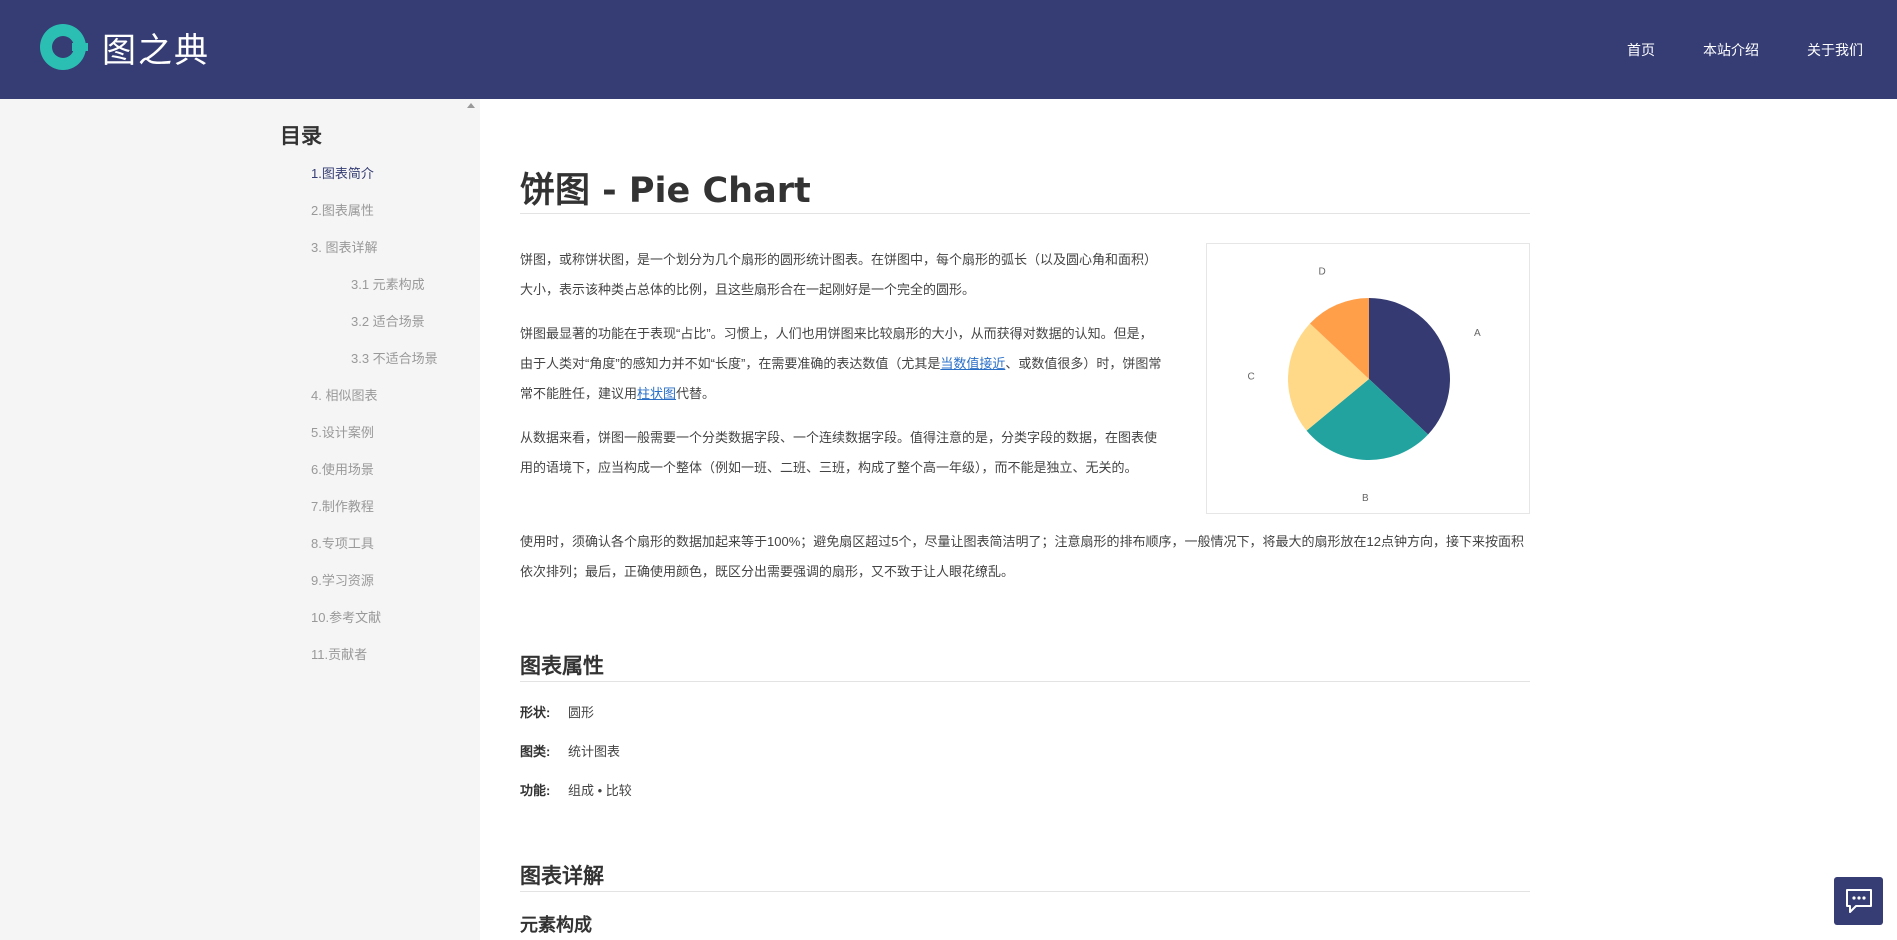  I want to click on pie-chart: A B C D, so click(1364, 385).